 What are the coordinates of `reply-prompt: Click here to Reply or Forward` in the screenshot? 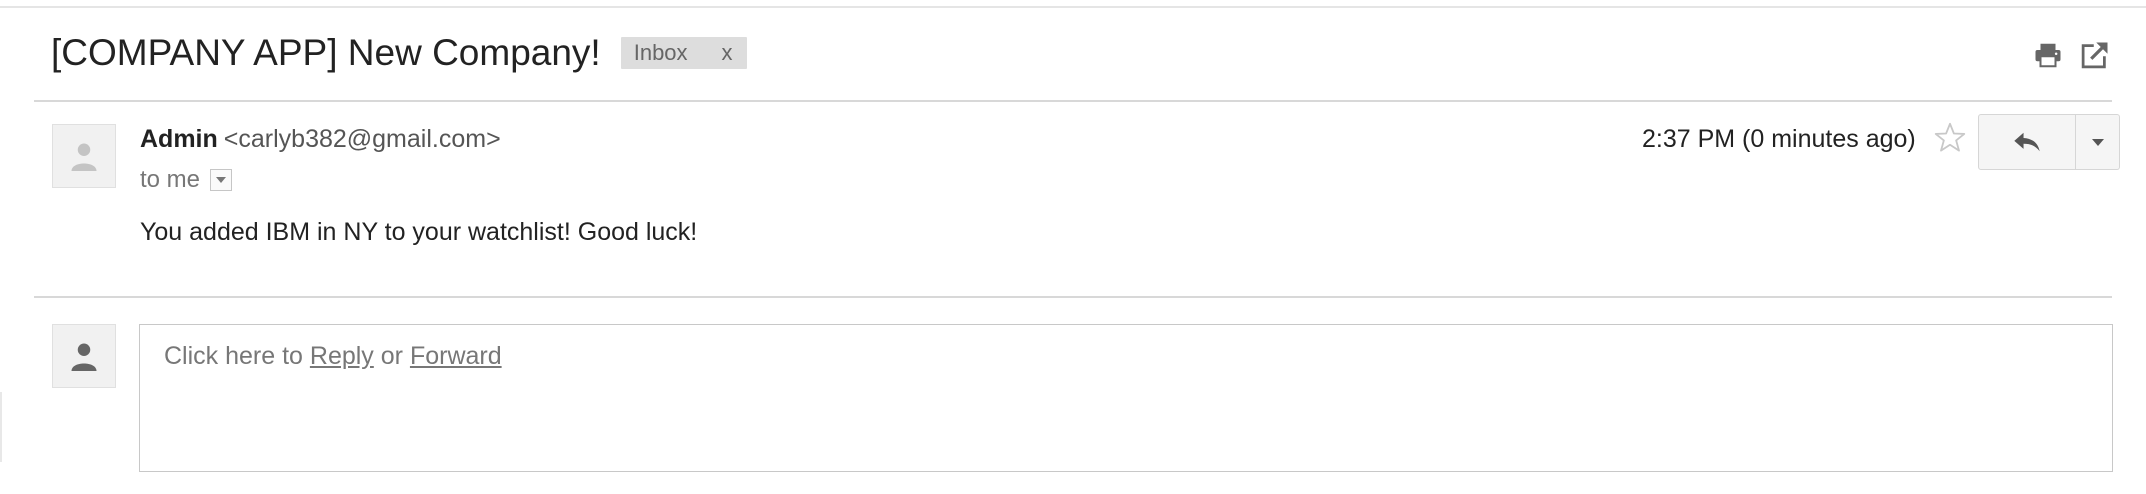 It's located at (333, 356).